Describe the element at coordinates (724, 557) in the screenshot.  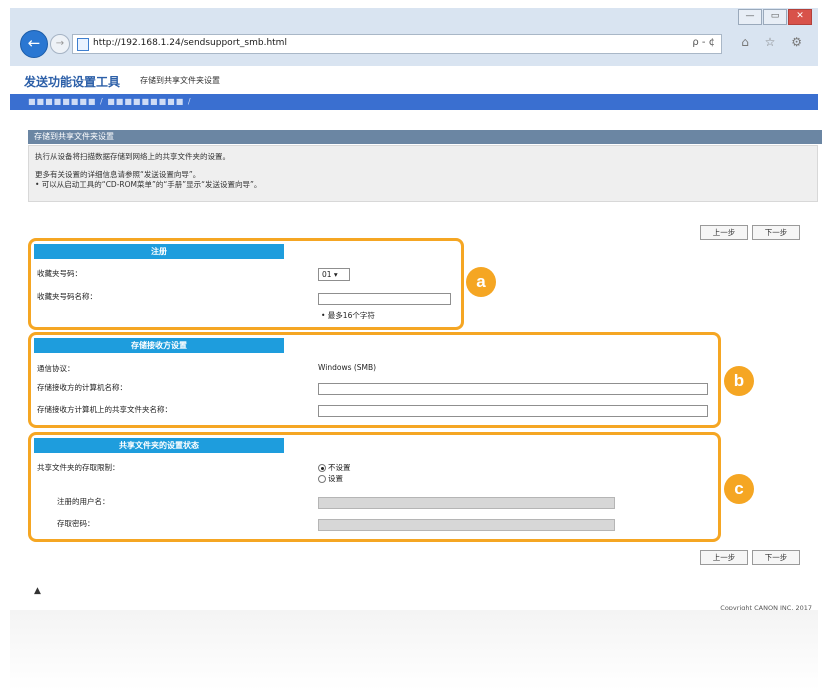
I see `prev-button-bottom: 上一步` at that location.